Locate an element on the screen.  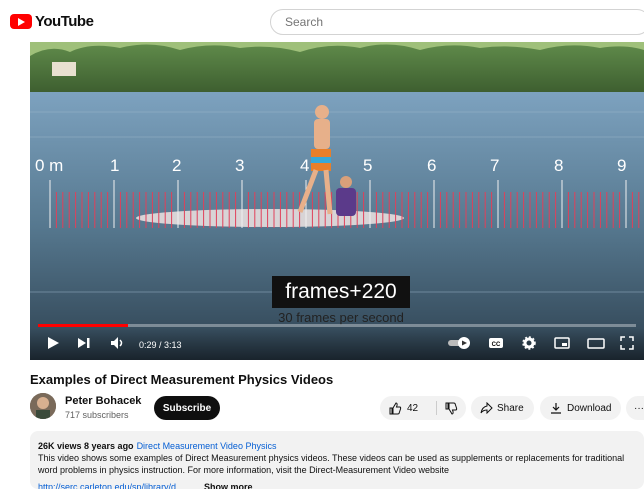
thumbs-down-icon is located at coordinates (451, 408).